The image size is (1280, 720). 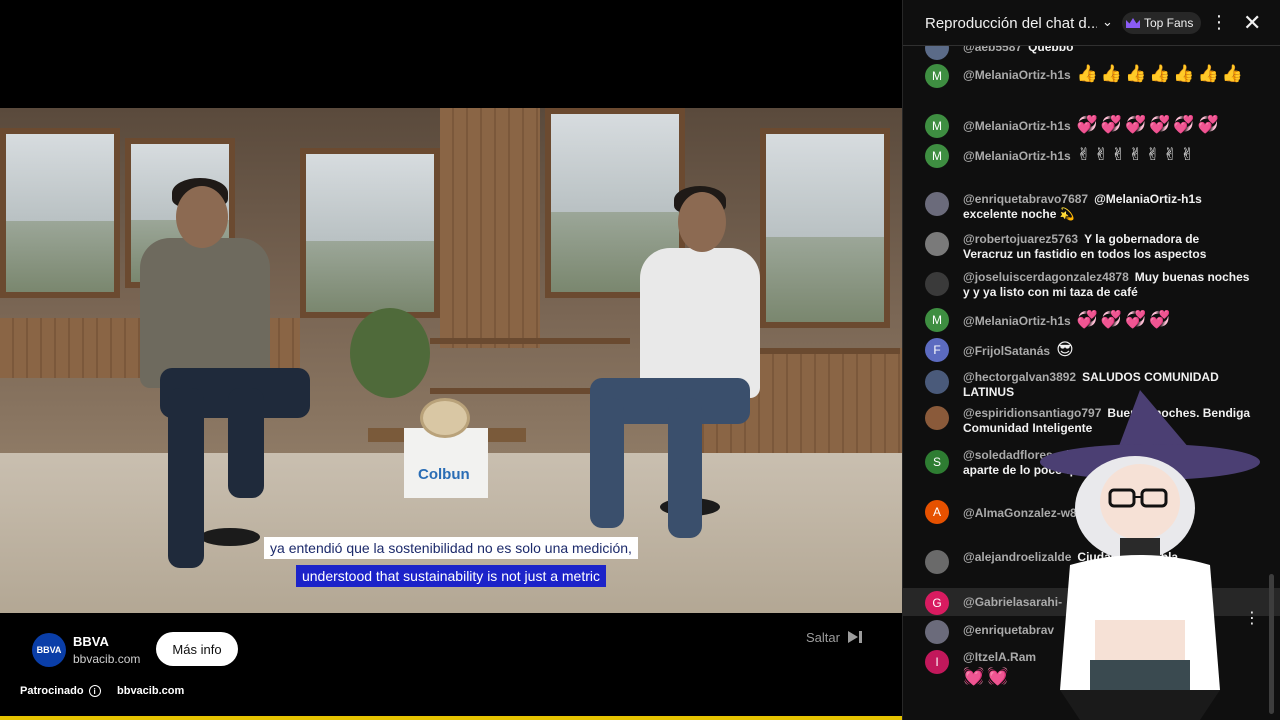 I want to click on message-text: 💞💞💞💞💞💞, so click(x=1149, y=124).